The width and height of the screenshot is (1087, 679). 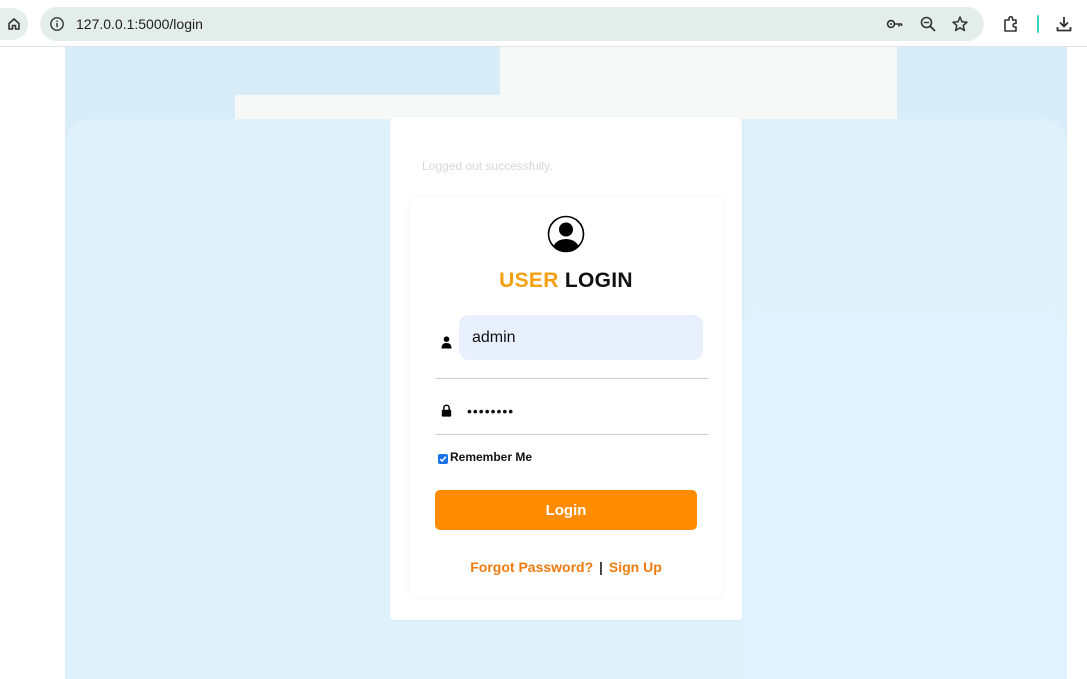 What do you see at coordinates (487, 166) in the screenshot?
I see `flash-message: Logged out successfully.` at bounding box center [487, 166].